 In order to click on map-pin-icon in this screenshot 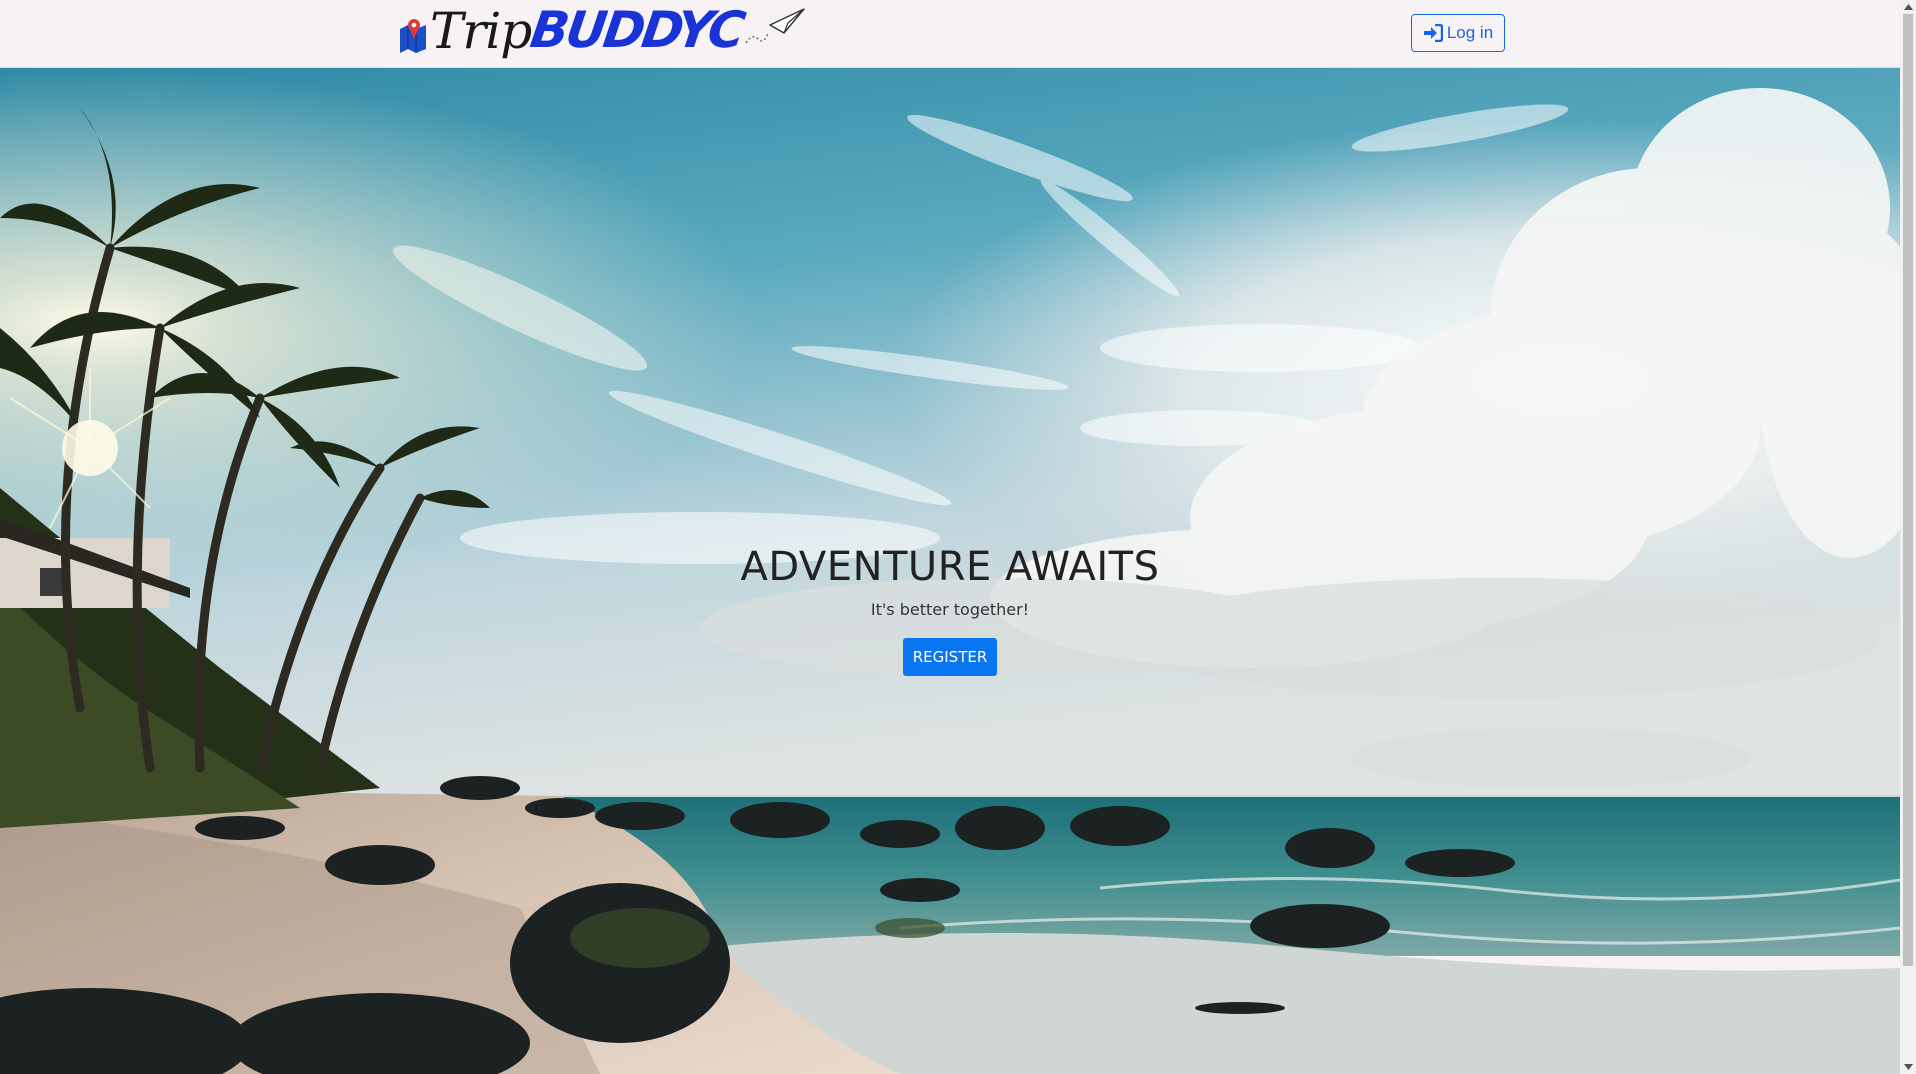, I will do `click(413, 36)`.